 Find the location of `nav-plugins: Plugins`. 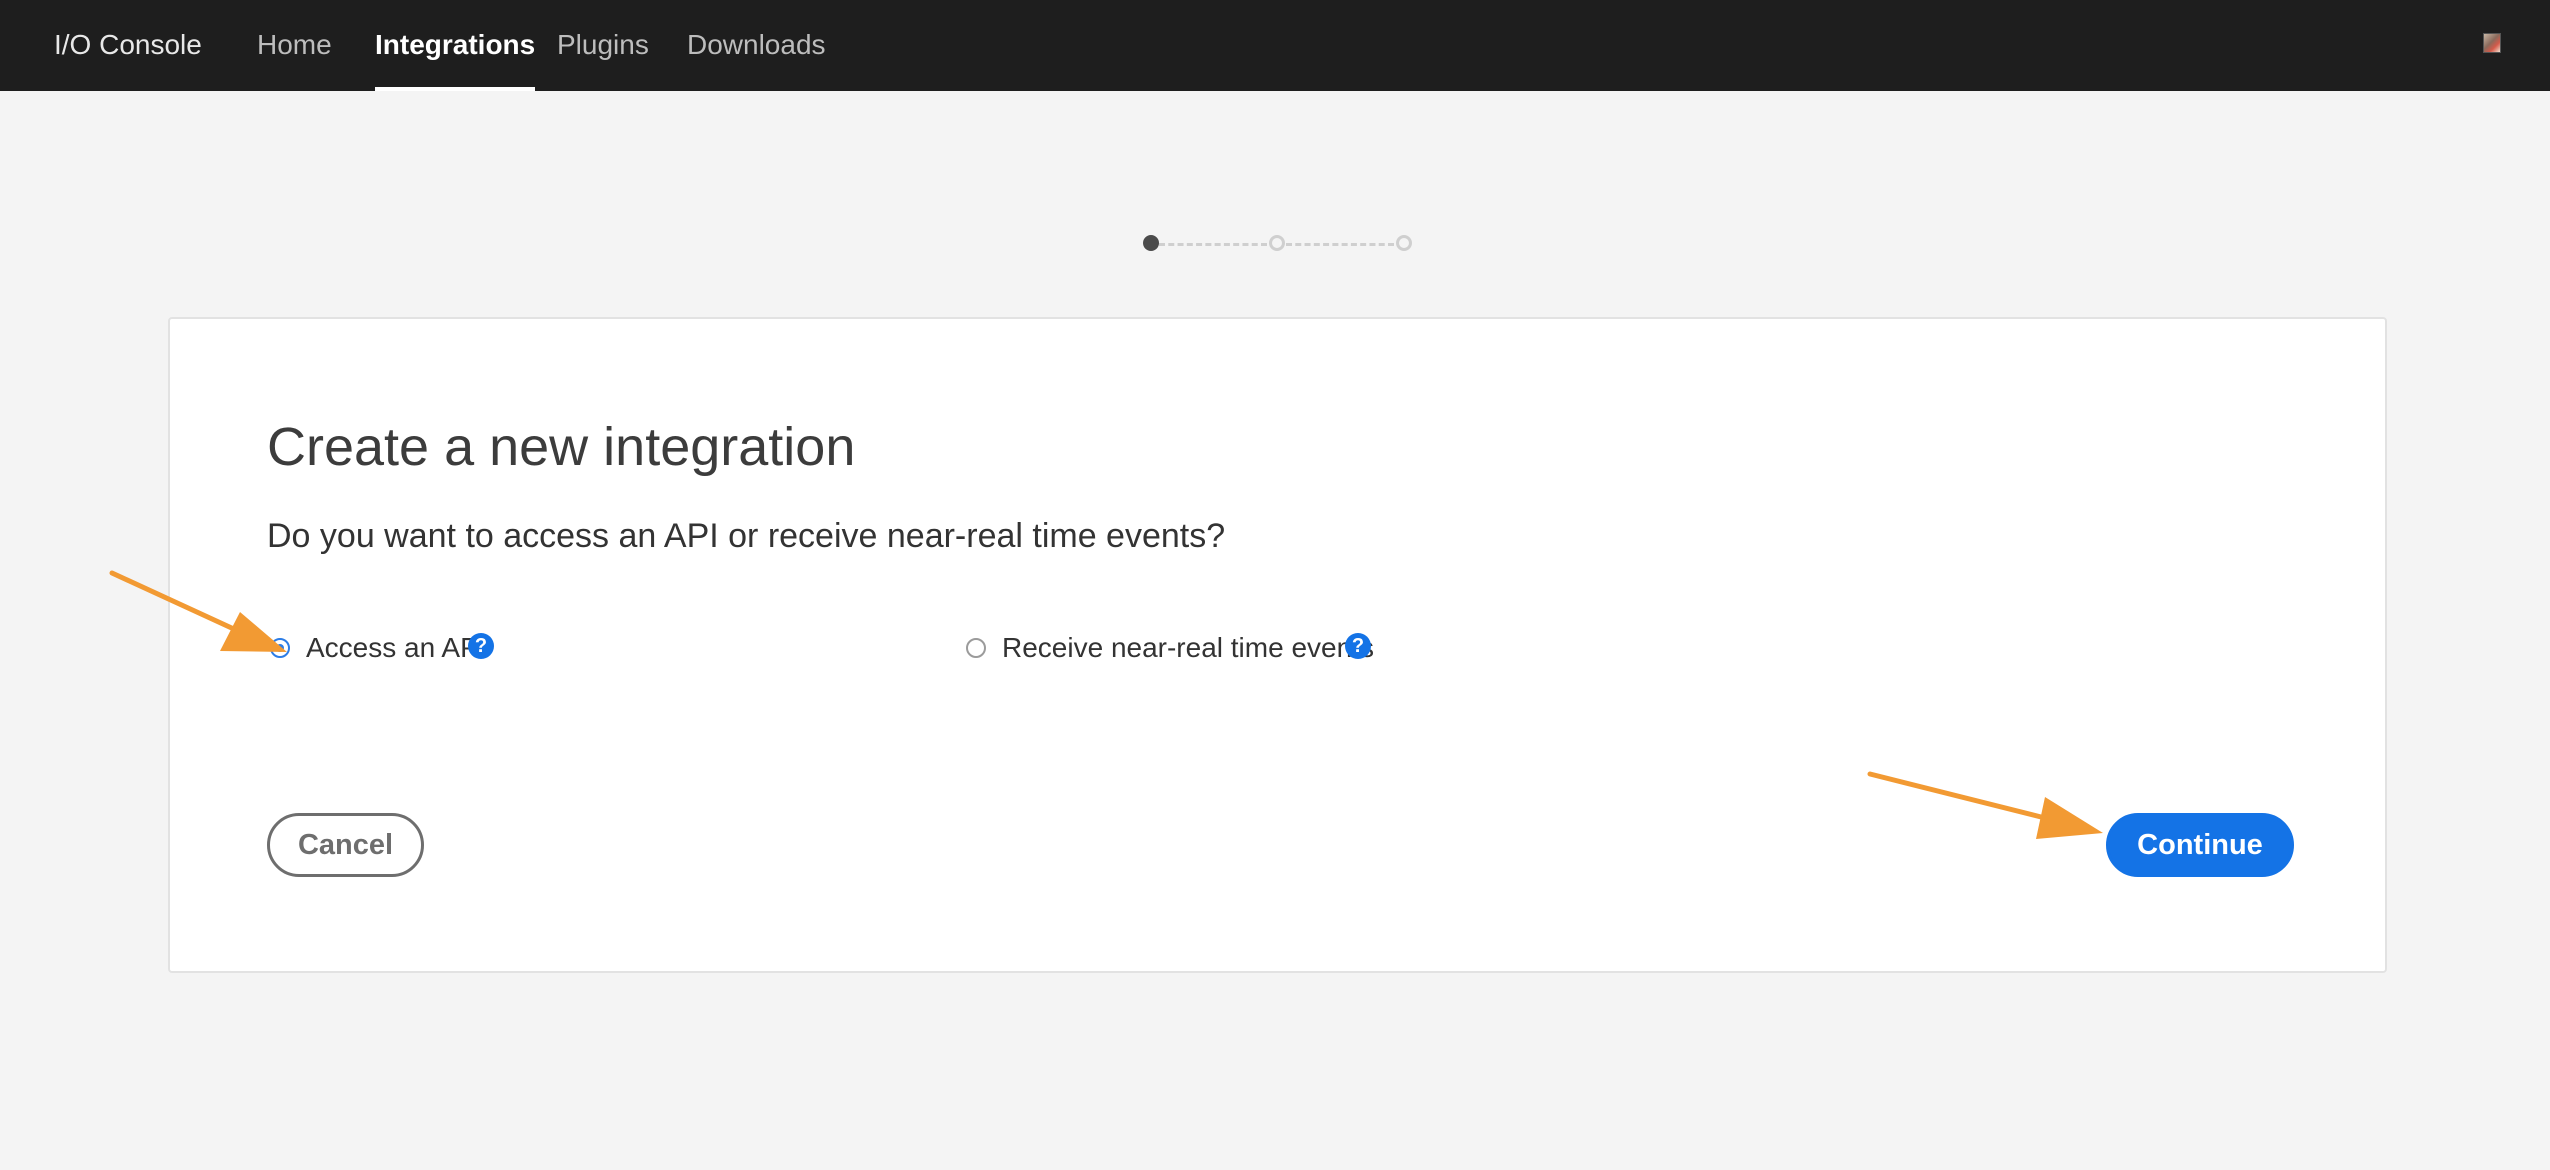

nav-plugins: Plugins is located at coordinates (603, 59).